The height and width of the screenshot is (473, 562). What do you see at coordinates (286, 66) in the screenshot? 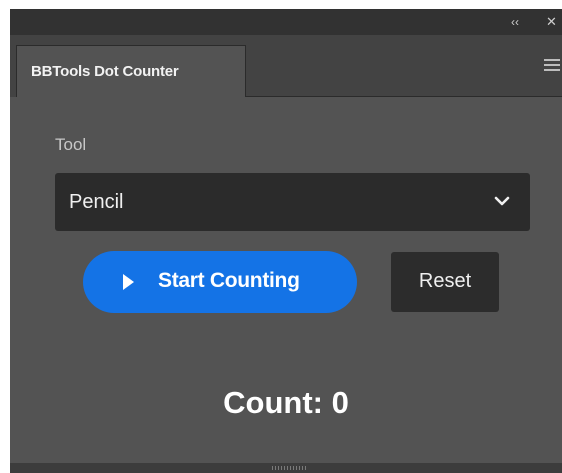
I see `tab-bar: BBTools Dot Counter` at bounding box center [286, 66].